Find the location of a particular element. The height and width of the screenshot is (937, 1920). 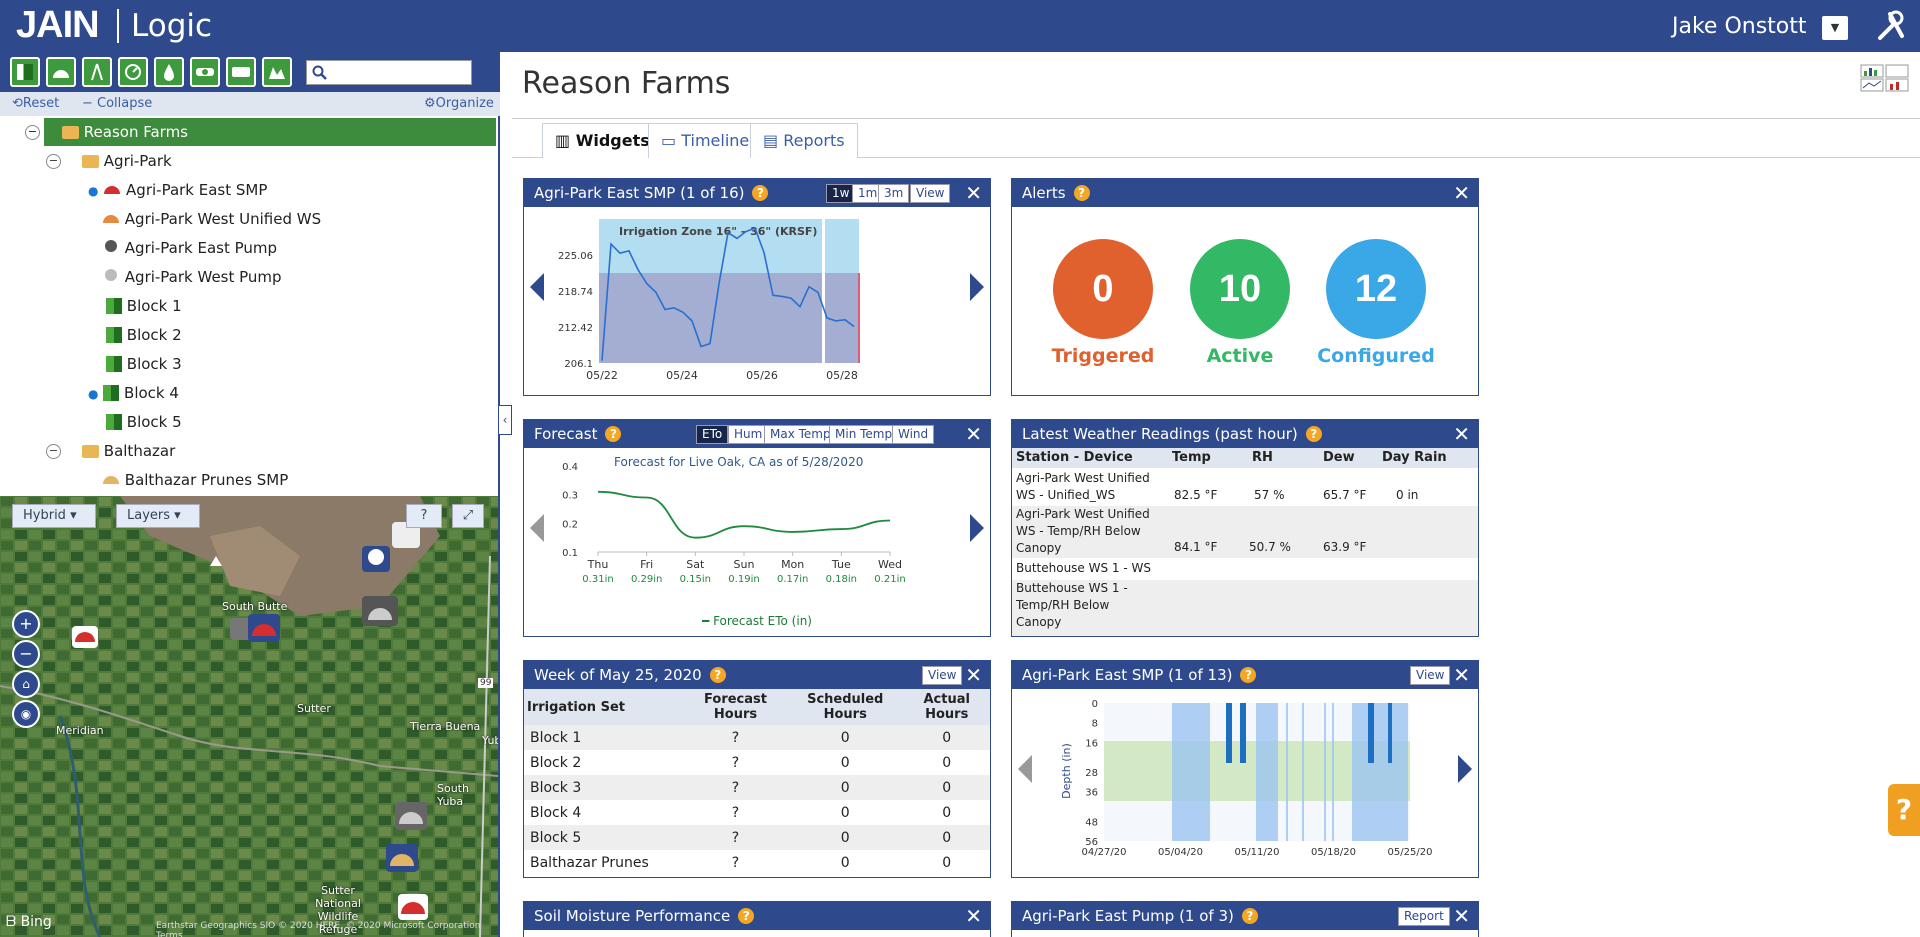

tab-widgets: ▥ Widgets is located at coordinates (602, 141).